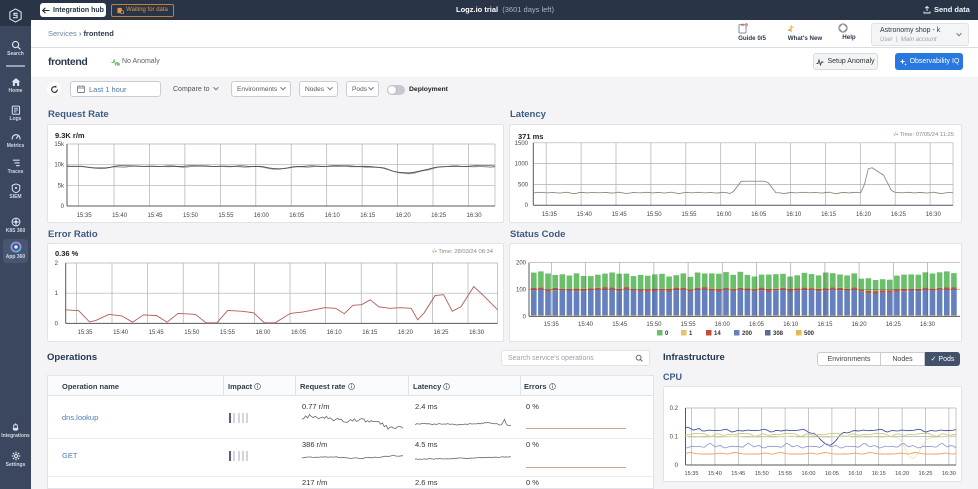  Describe the element at coordinates (522, 144) in the screenshot. I see `svg-text: 1500` at that location.